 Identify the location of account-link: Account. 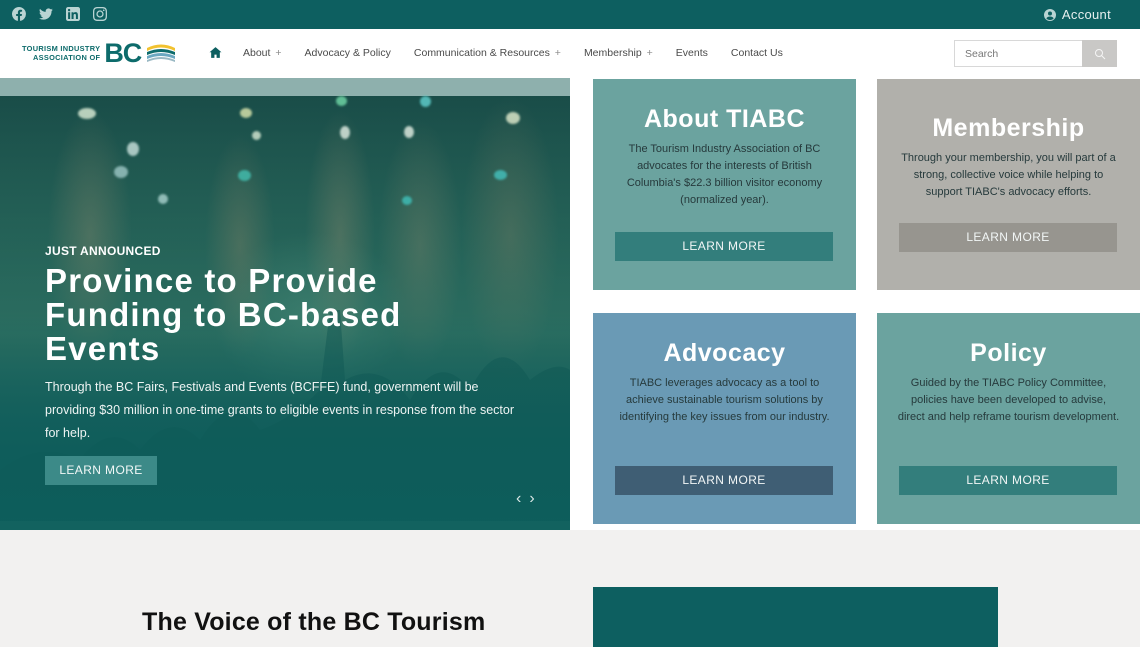
(1077, 14).